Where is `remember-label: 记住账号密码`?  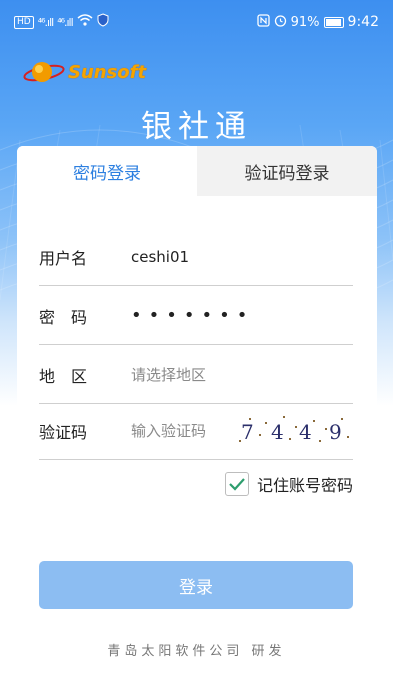
remember-label: 记住账号密码 is located at coordinates (304, 485).